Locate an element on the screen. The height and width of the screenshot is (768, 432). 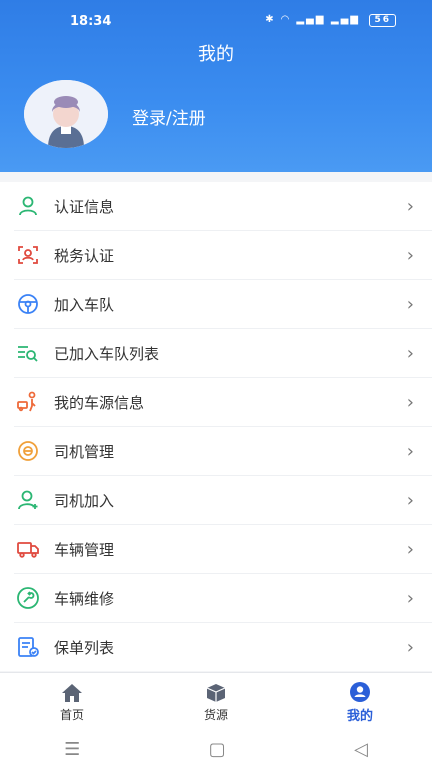
tab-label: 首页 is located at coordinates (71, 714).